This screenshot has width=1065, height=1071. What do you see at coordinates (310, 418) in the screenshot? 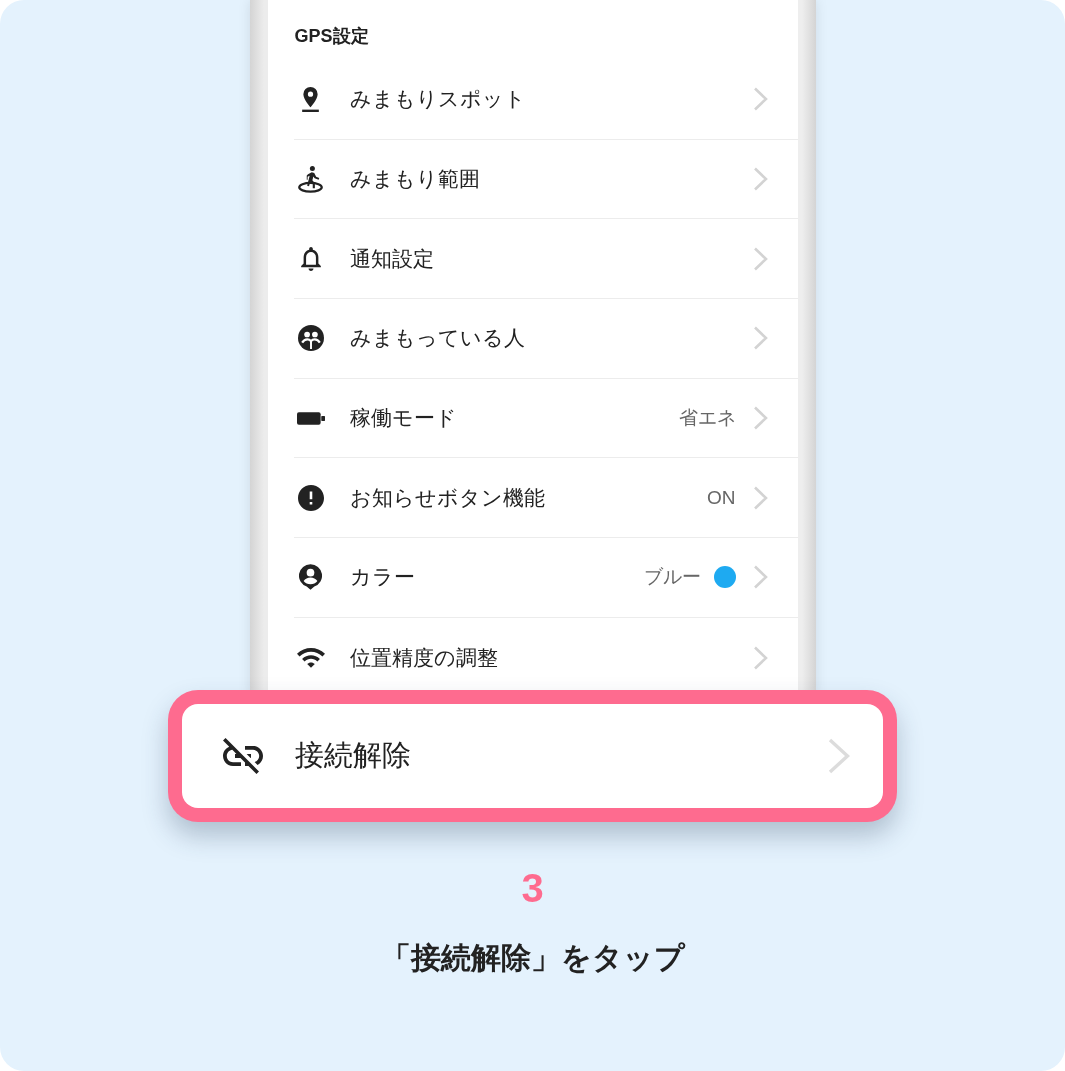
I see `battery-icon` at bounding box center [310, 418].